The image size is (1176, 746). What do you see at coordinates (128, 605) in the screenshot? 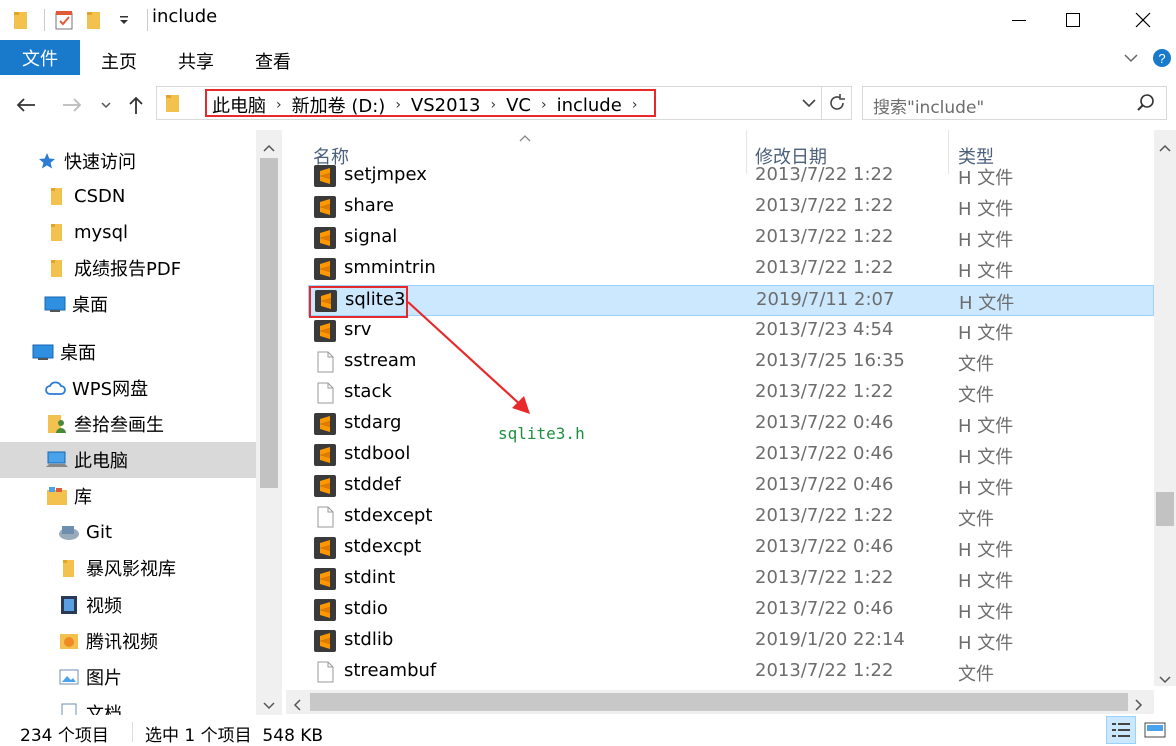
I see `sidebar-item-videos: 视频` at bounding box center [128, 605].